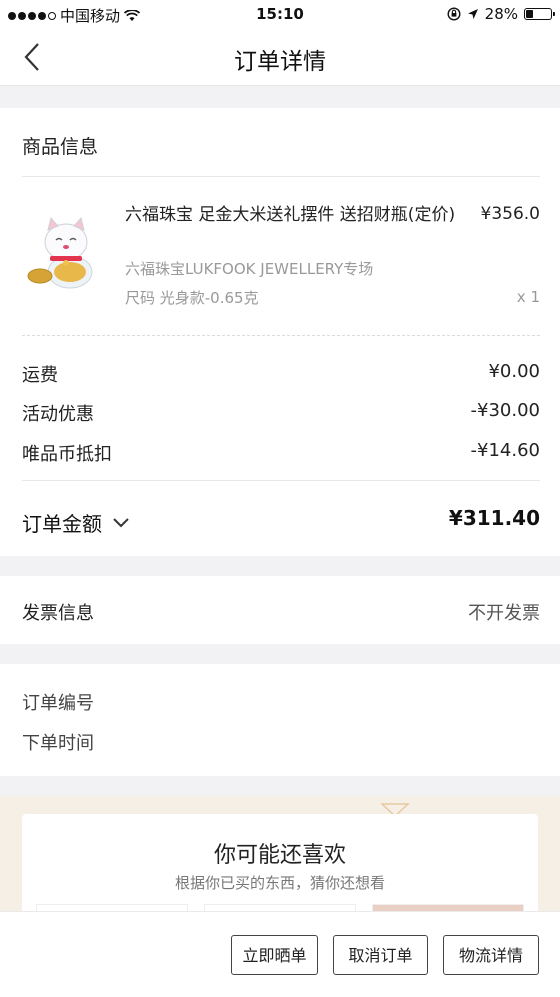  I want to click on dashed-divider, so click(281, 335).